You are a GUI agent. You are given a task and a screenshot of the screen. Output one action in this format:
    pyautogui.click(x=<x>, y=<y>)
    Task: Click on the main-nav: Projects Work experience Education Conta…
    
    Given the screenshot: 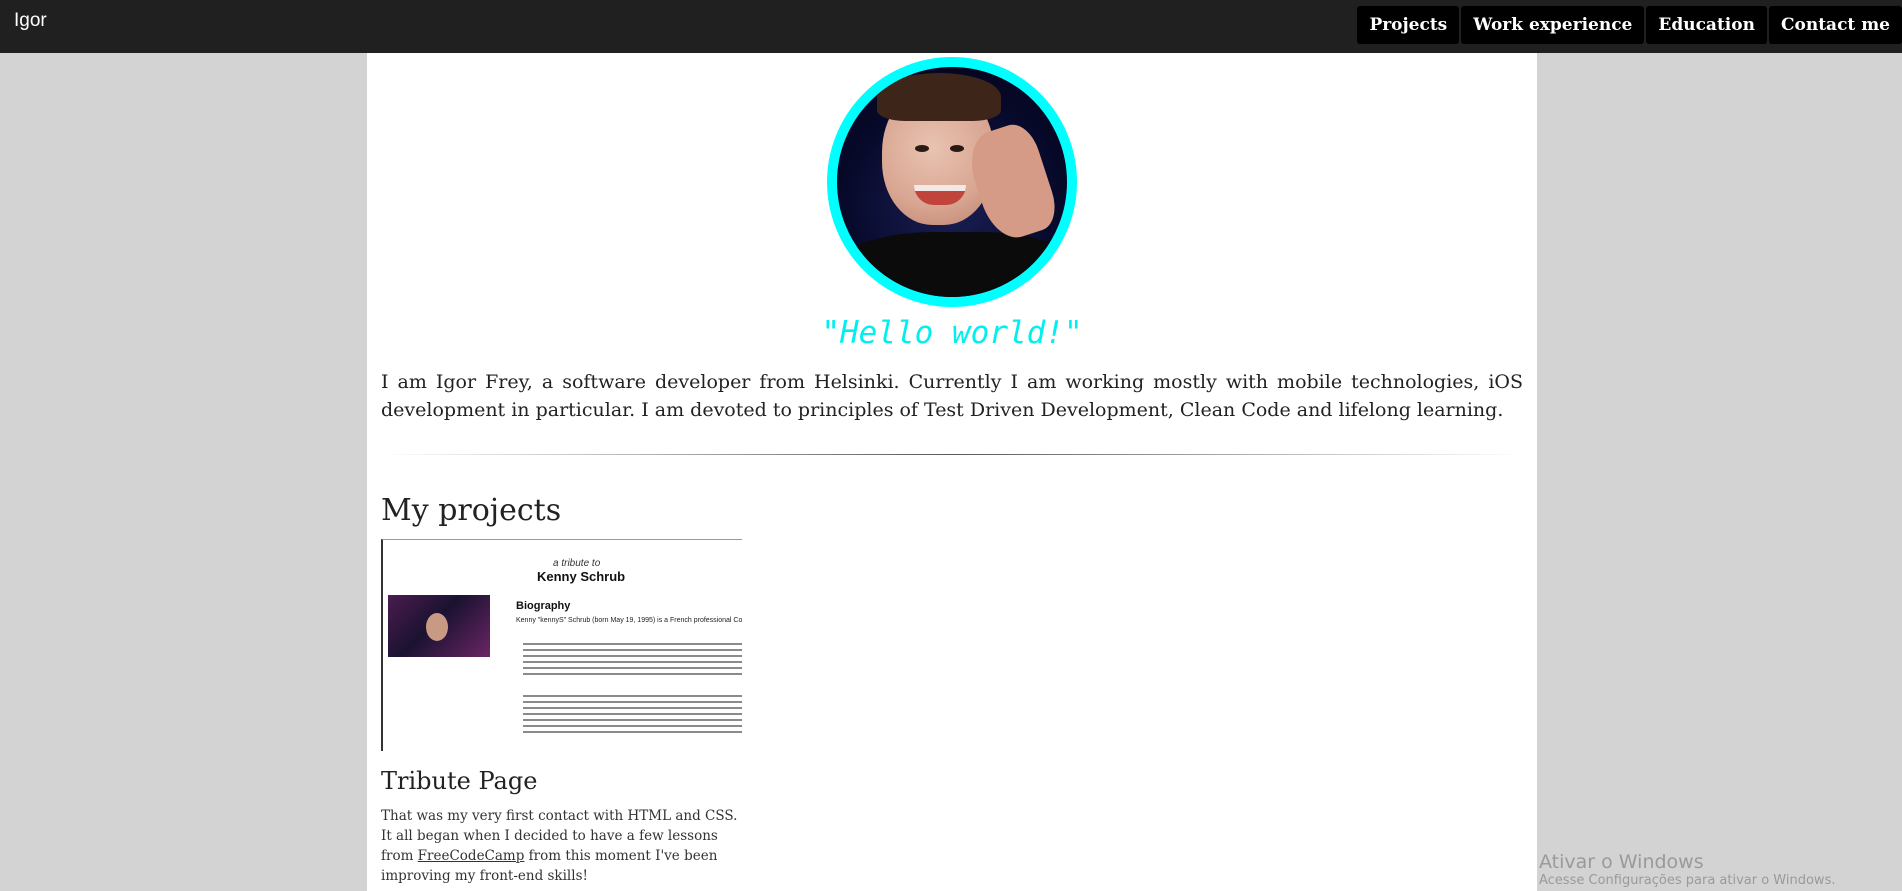 What is the action you would take?
    pyautogui.click(x=1629, y=25)
    